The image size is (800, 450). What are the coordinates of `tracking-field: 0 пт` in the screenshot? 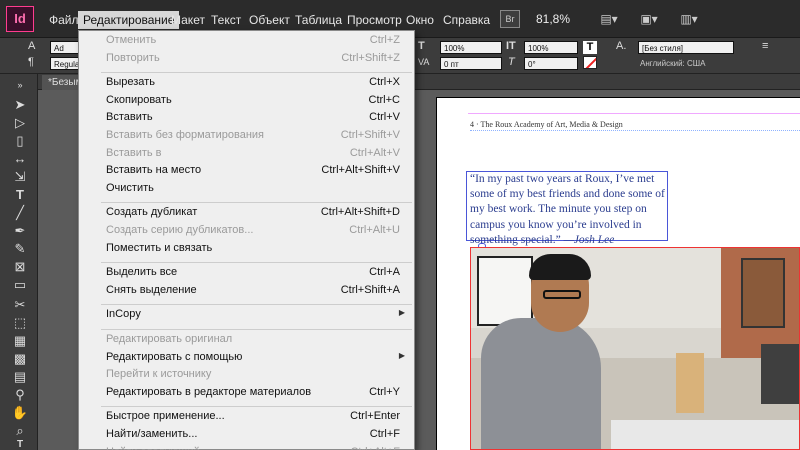 It's located at (471, 63).